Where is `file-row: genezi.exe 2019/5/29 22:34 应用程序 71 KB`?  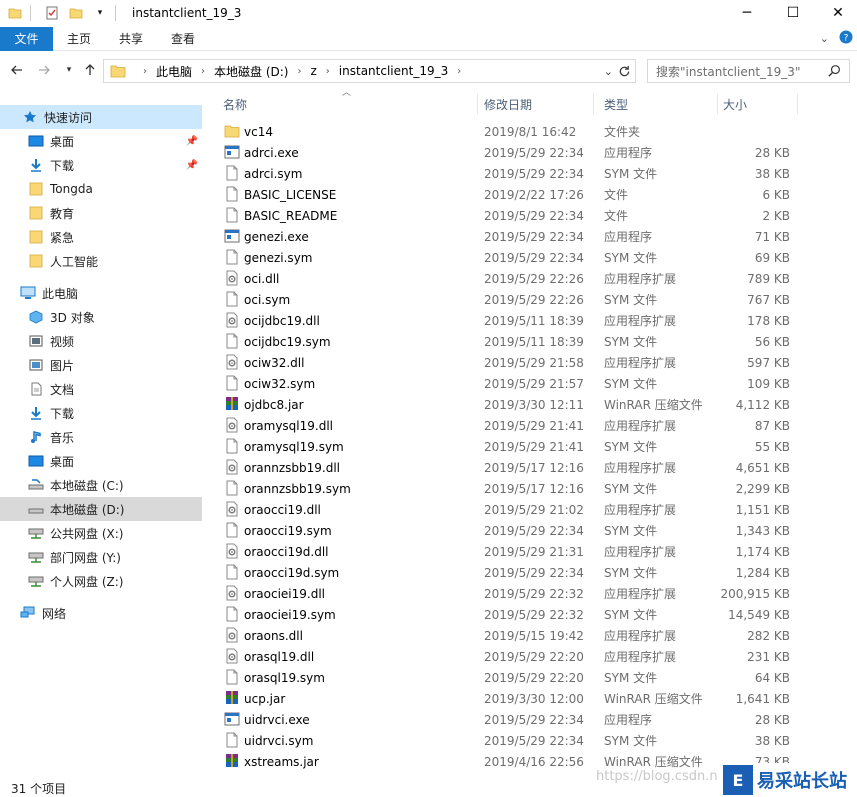 file-row: genezi.exe 2019/5/29 22:34 应用程序 71 KB is located at coordinates (508, 236).